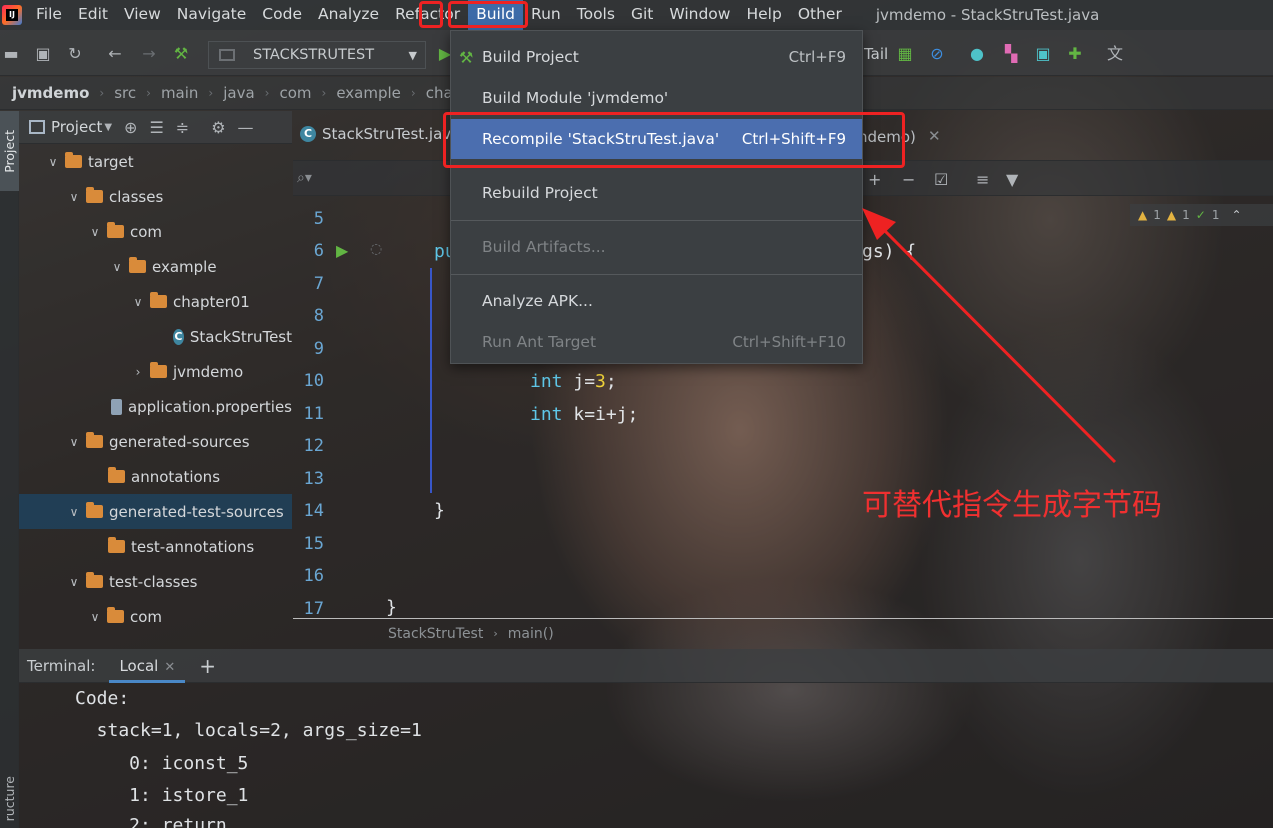 The image size is (1273, 828). I want to click on annotation-text: 可替代指令生成字节码, so click(1012, 505).